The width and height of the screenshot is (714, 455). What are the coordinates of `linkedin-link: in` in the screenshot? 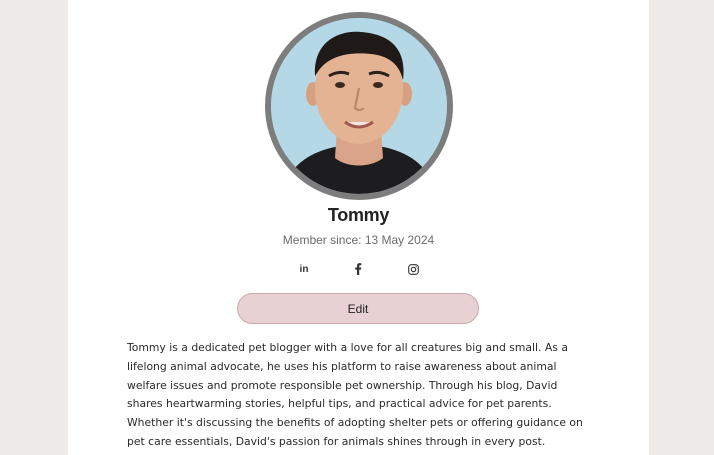 It's located at (304, 269).